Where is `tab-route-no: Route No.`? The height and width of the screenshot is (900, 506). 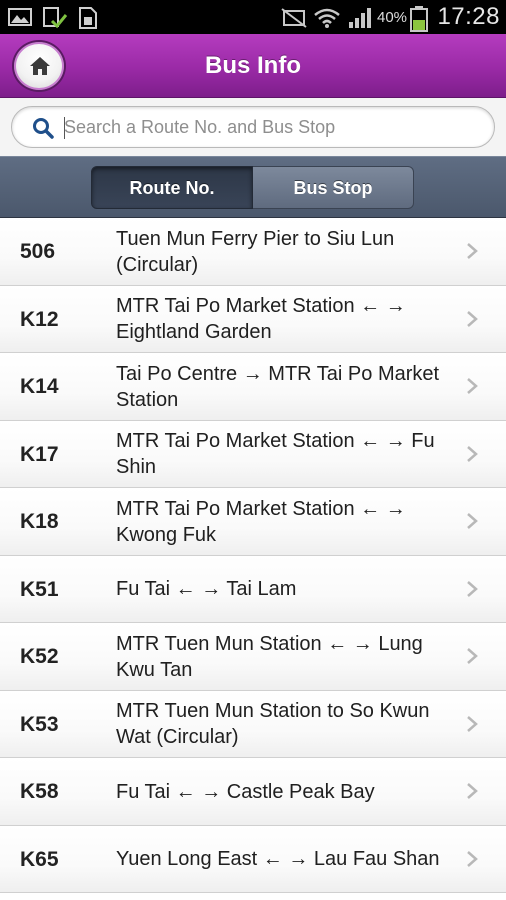 tab-route-no: Route No. is located at coordinates (172, 187).